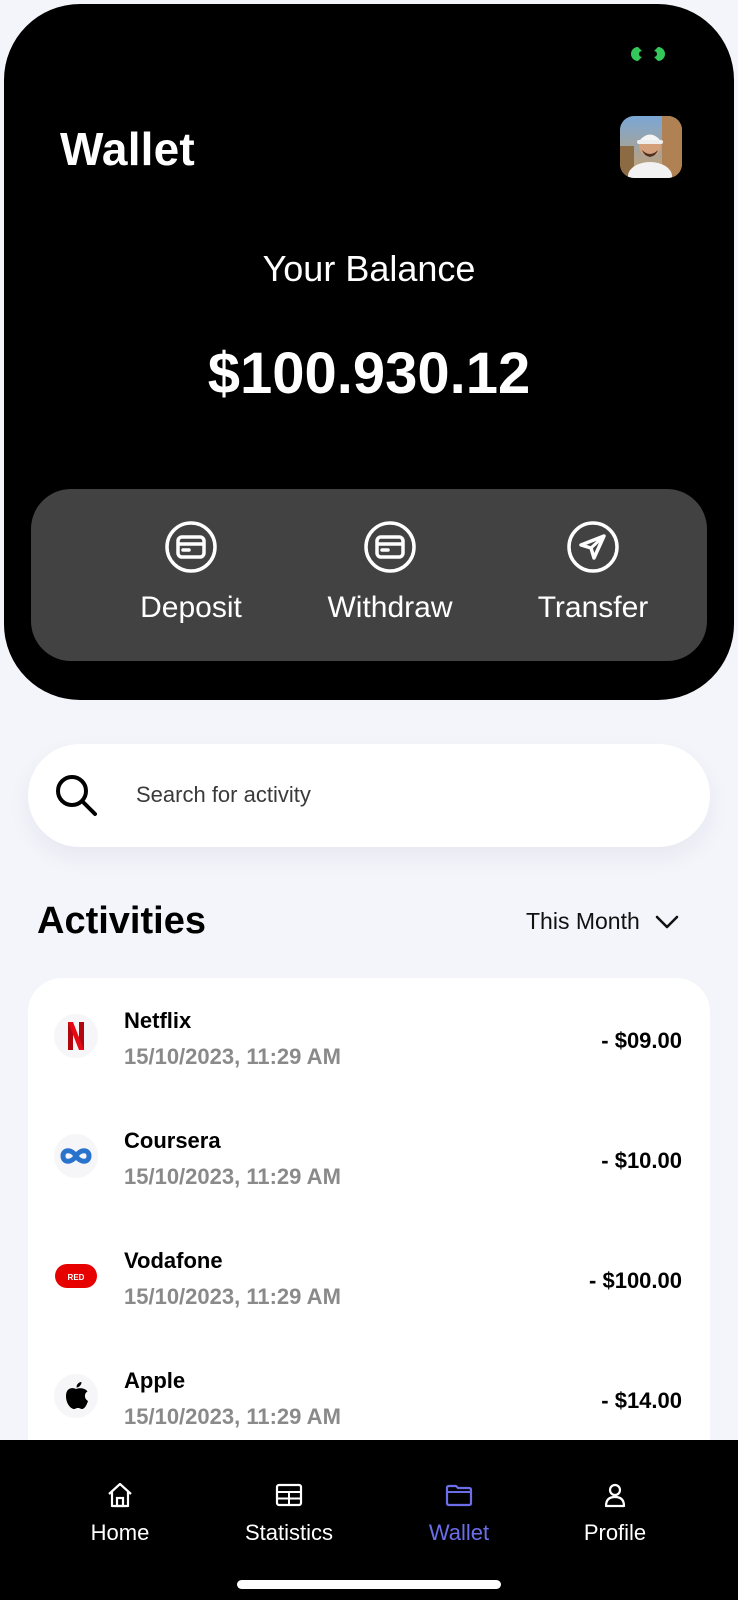  Describe the element at coordinates (369, 268) in the screenshot. I see `balance-label: Your Balance` at that location.